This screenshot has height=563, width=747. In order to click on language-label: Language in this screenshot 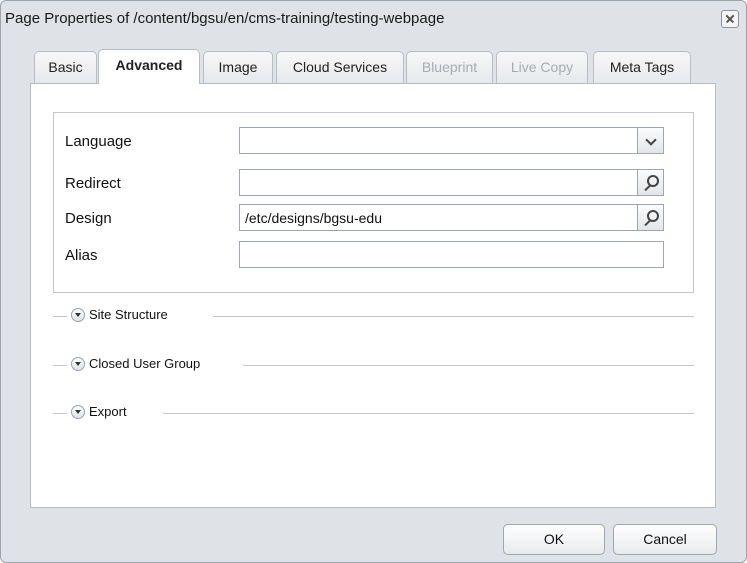, I will do `click(98, 141)`.